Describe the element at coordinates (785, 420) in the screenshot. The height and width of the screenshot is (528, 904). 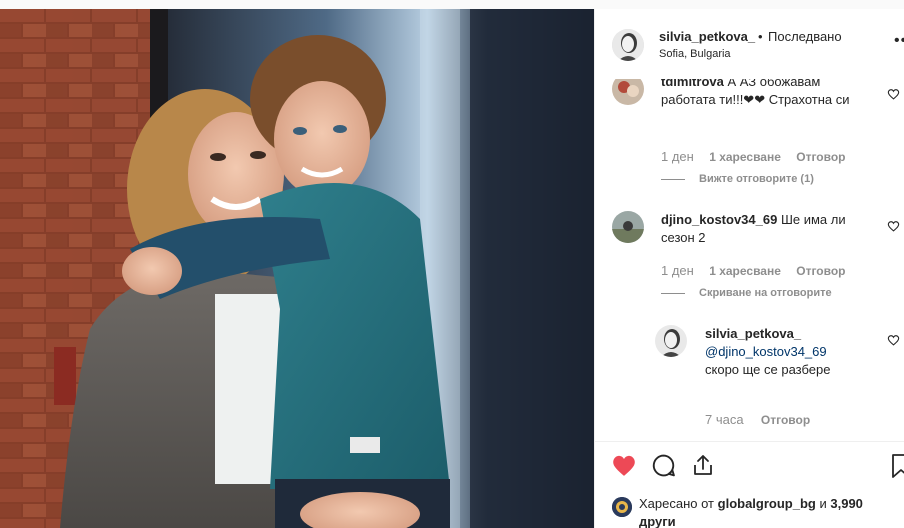
I see `reply-reply-button: Отговор` at that location.